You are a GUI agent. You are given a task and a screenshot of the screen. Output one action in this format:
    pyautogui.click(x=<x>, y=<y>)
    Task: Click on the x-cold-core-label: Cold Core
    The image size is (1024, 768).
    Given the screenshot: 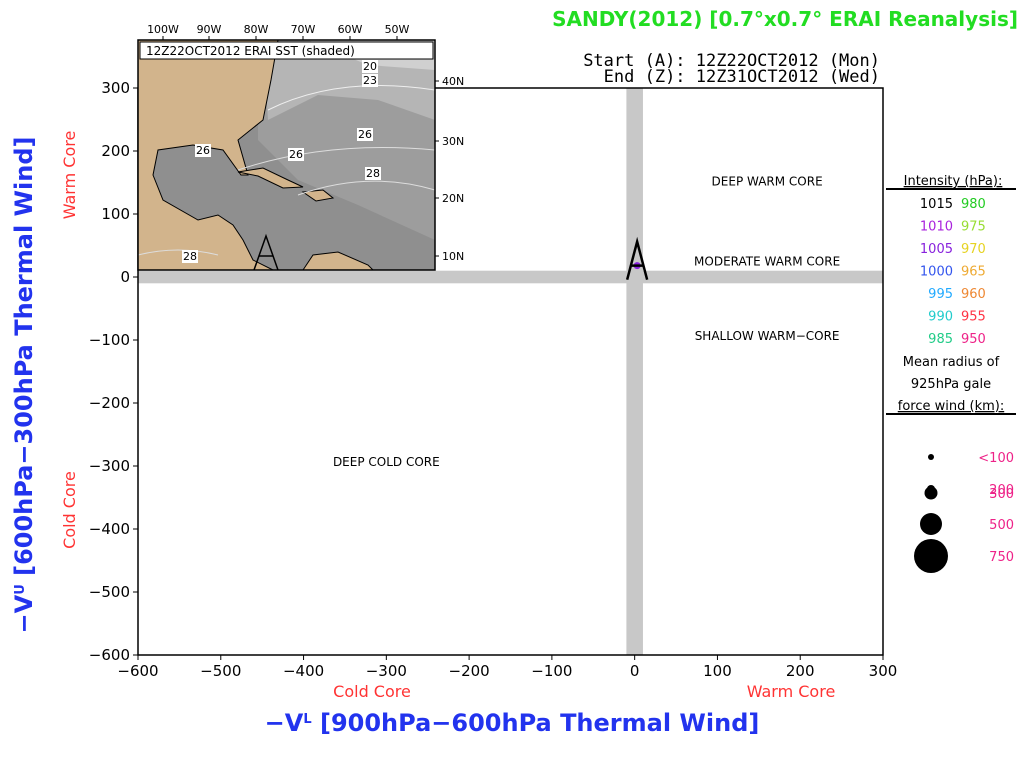 What is the action you would take?
    pyautogui.click(x=372, y=691)
    